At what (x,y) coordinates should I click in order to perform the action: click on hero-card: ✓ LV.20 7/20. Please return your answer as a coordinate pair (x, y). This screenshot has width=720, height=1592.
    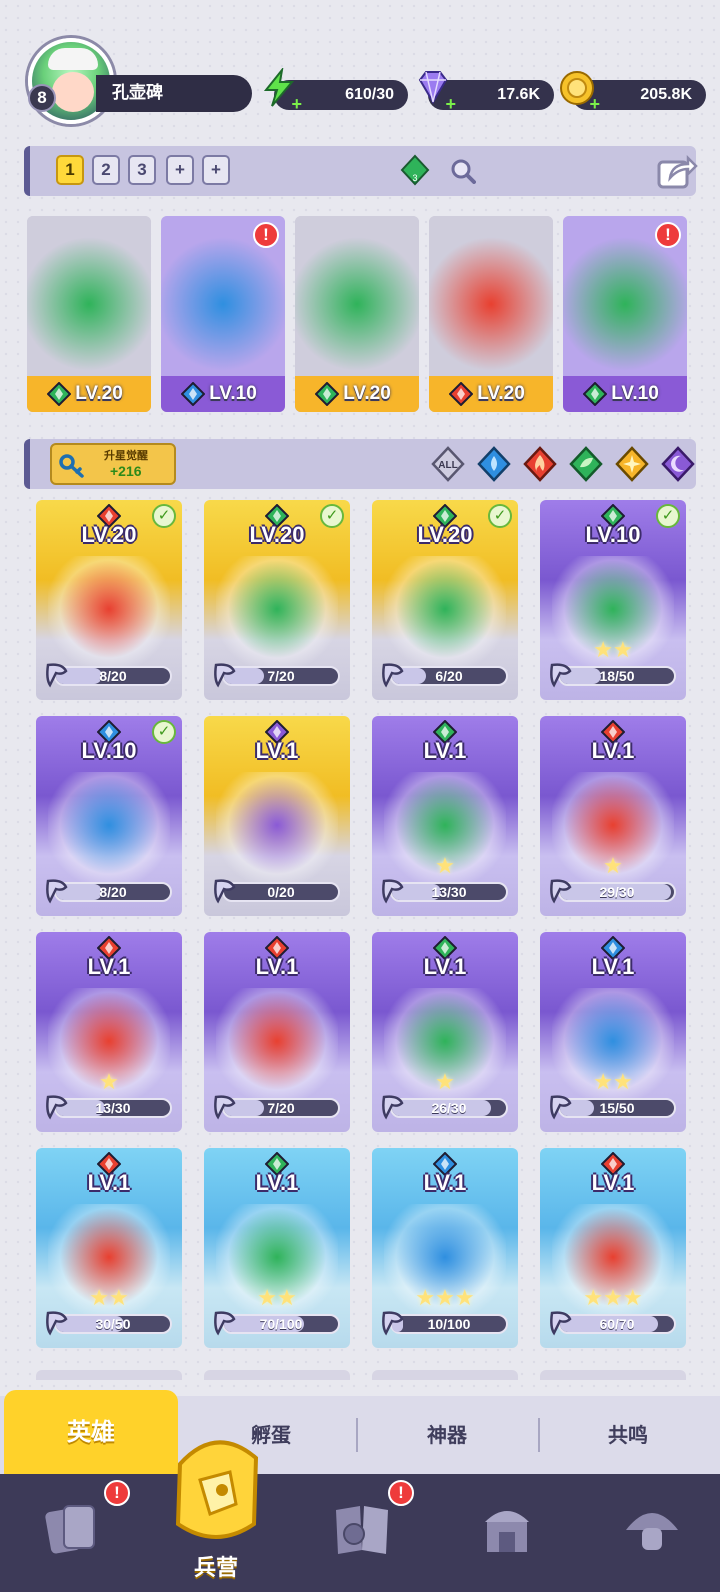
    Looking at the image, I should click on (277, 600).